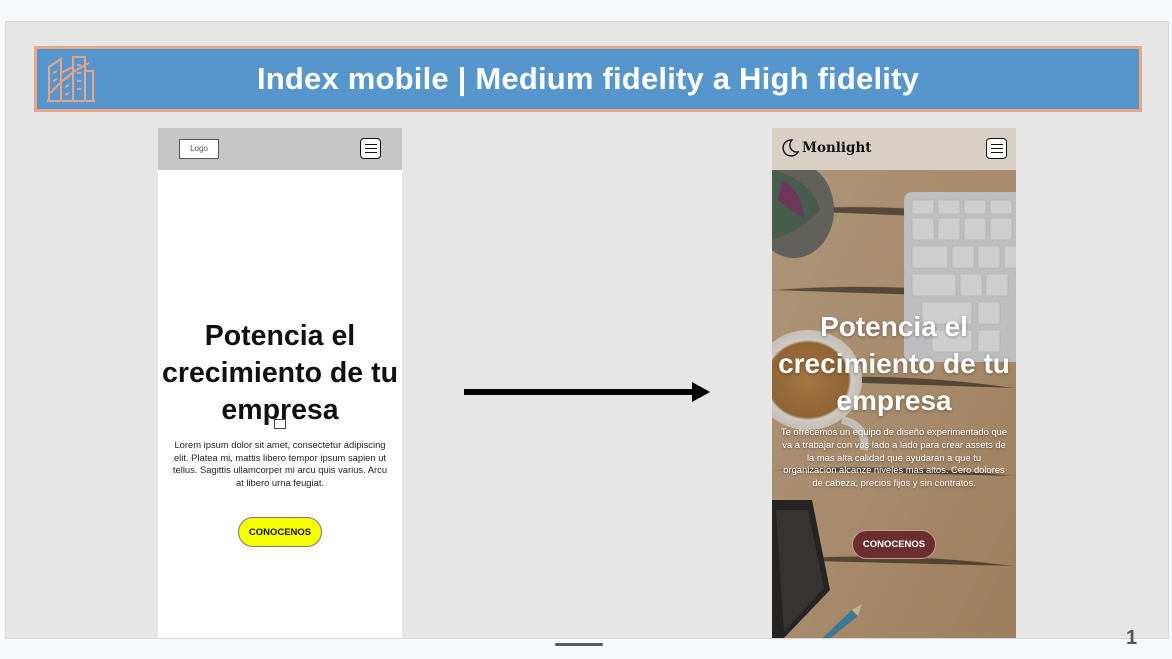 Image resolution: width=1172 pixels, height=659 pixels. Describe the element at coordinates (71, 79) in the screenshot. I see `city-buildings-icon` at that location.